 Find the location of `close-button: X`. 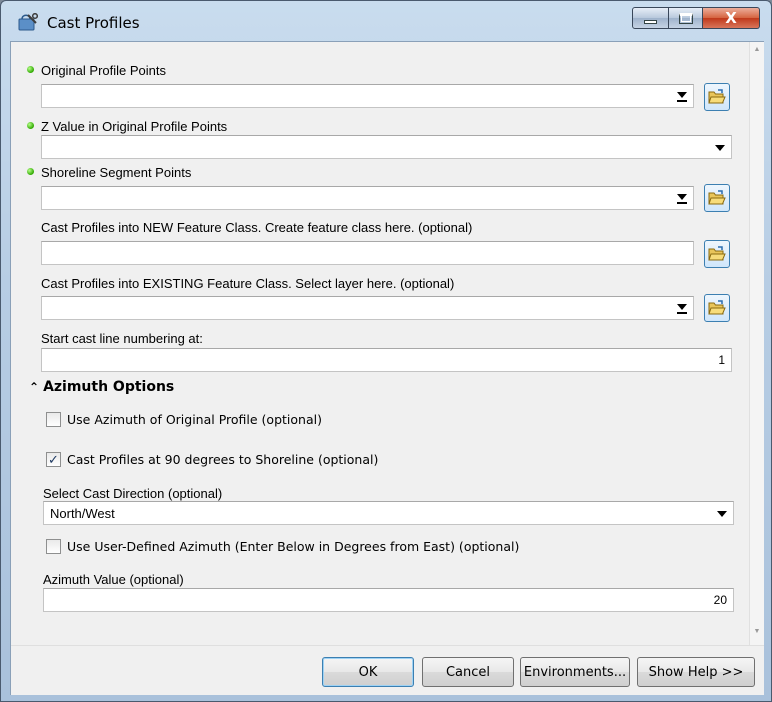

close-button: X is located at coordinates (731, 18).